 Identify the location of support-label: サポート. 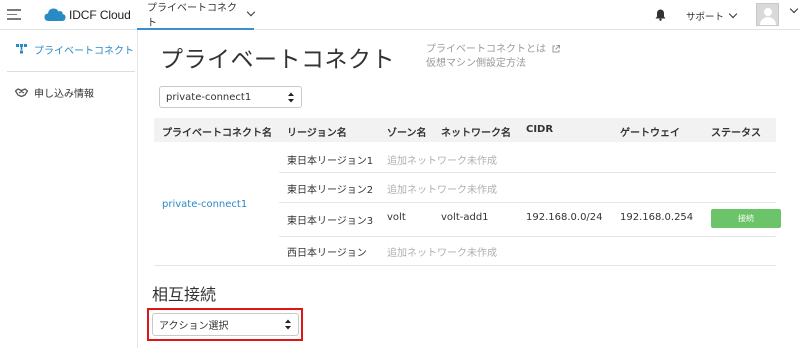
(705, 17).